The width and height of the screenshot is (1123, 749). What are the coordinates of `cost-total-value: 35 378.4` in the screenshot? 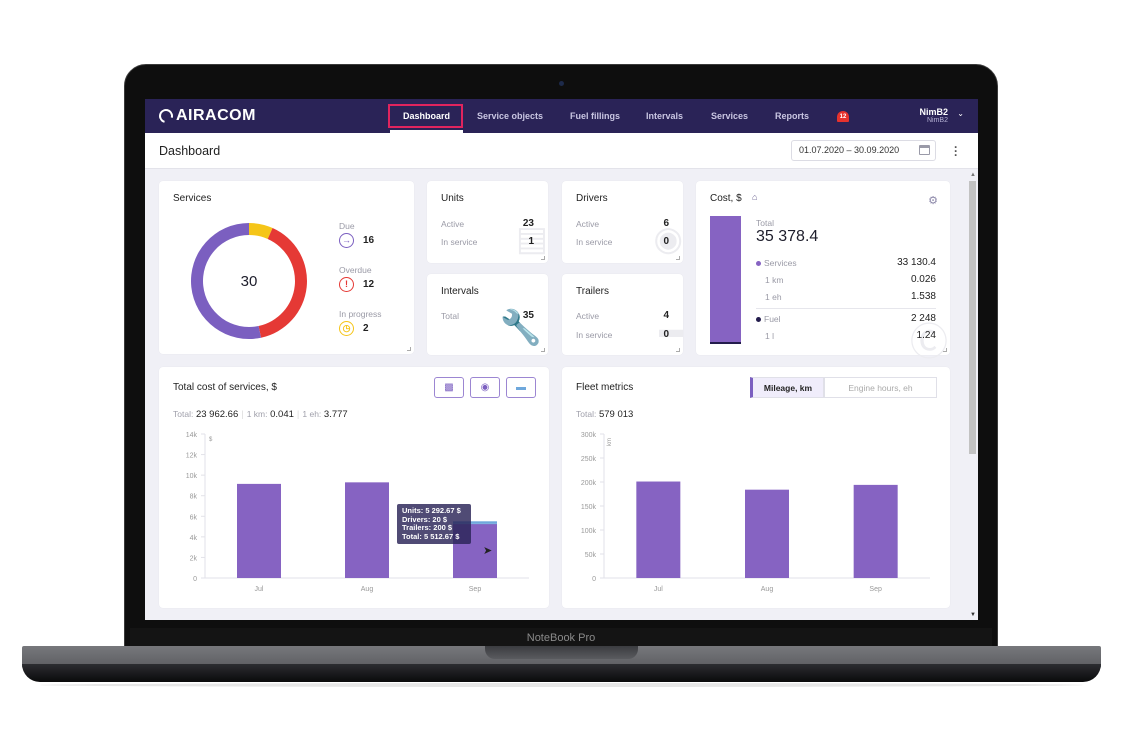 It's located at (787, 236).